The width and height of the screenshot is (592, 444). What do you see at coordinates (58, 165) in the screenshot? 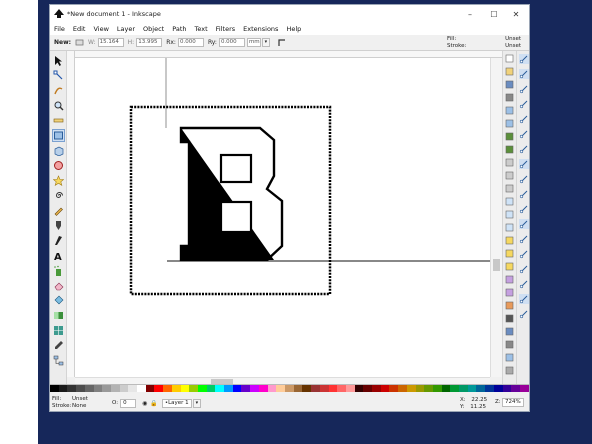
I see `ellipse-tool-icon` at bounding box center [58, 165].